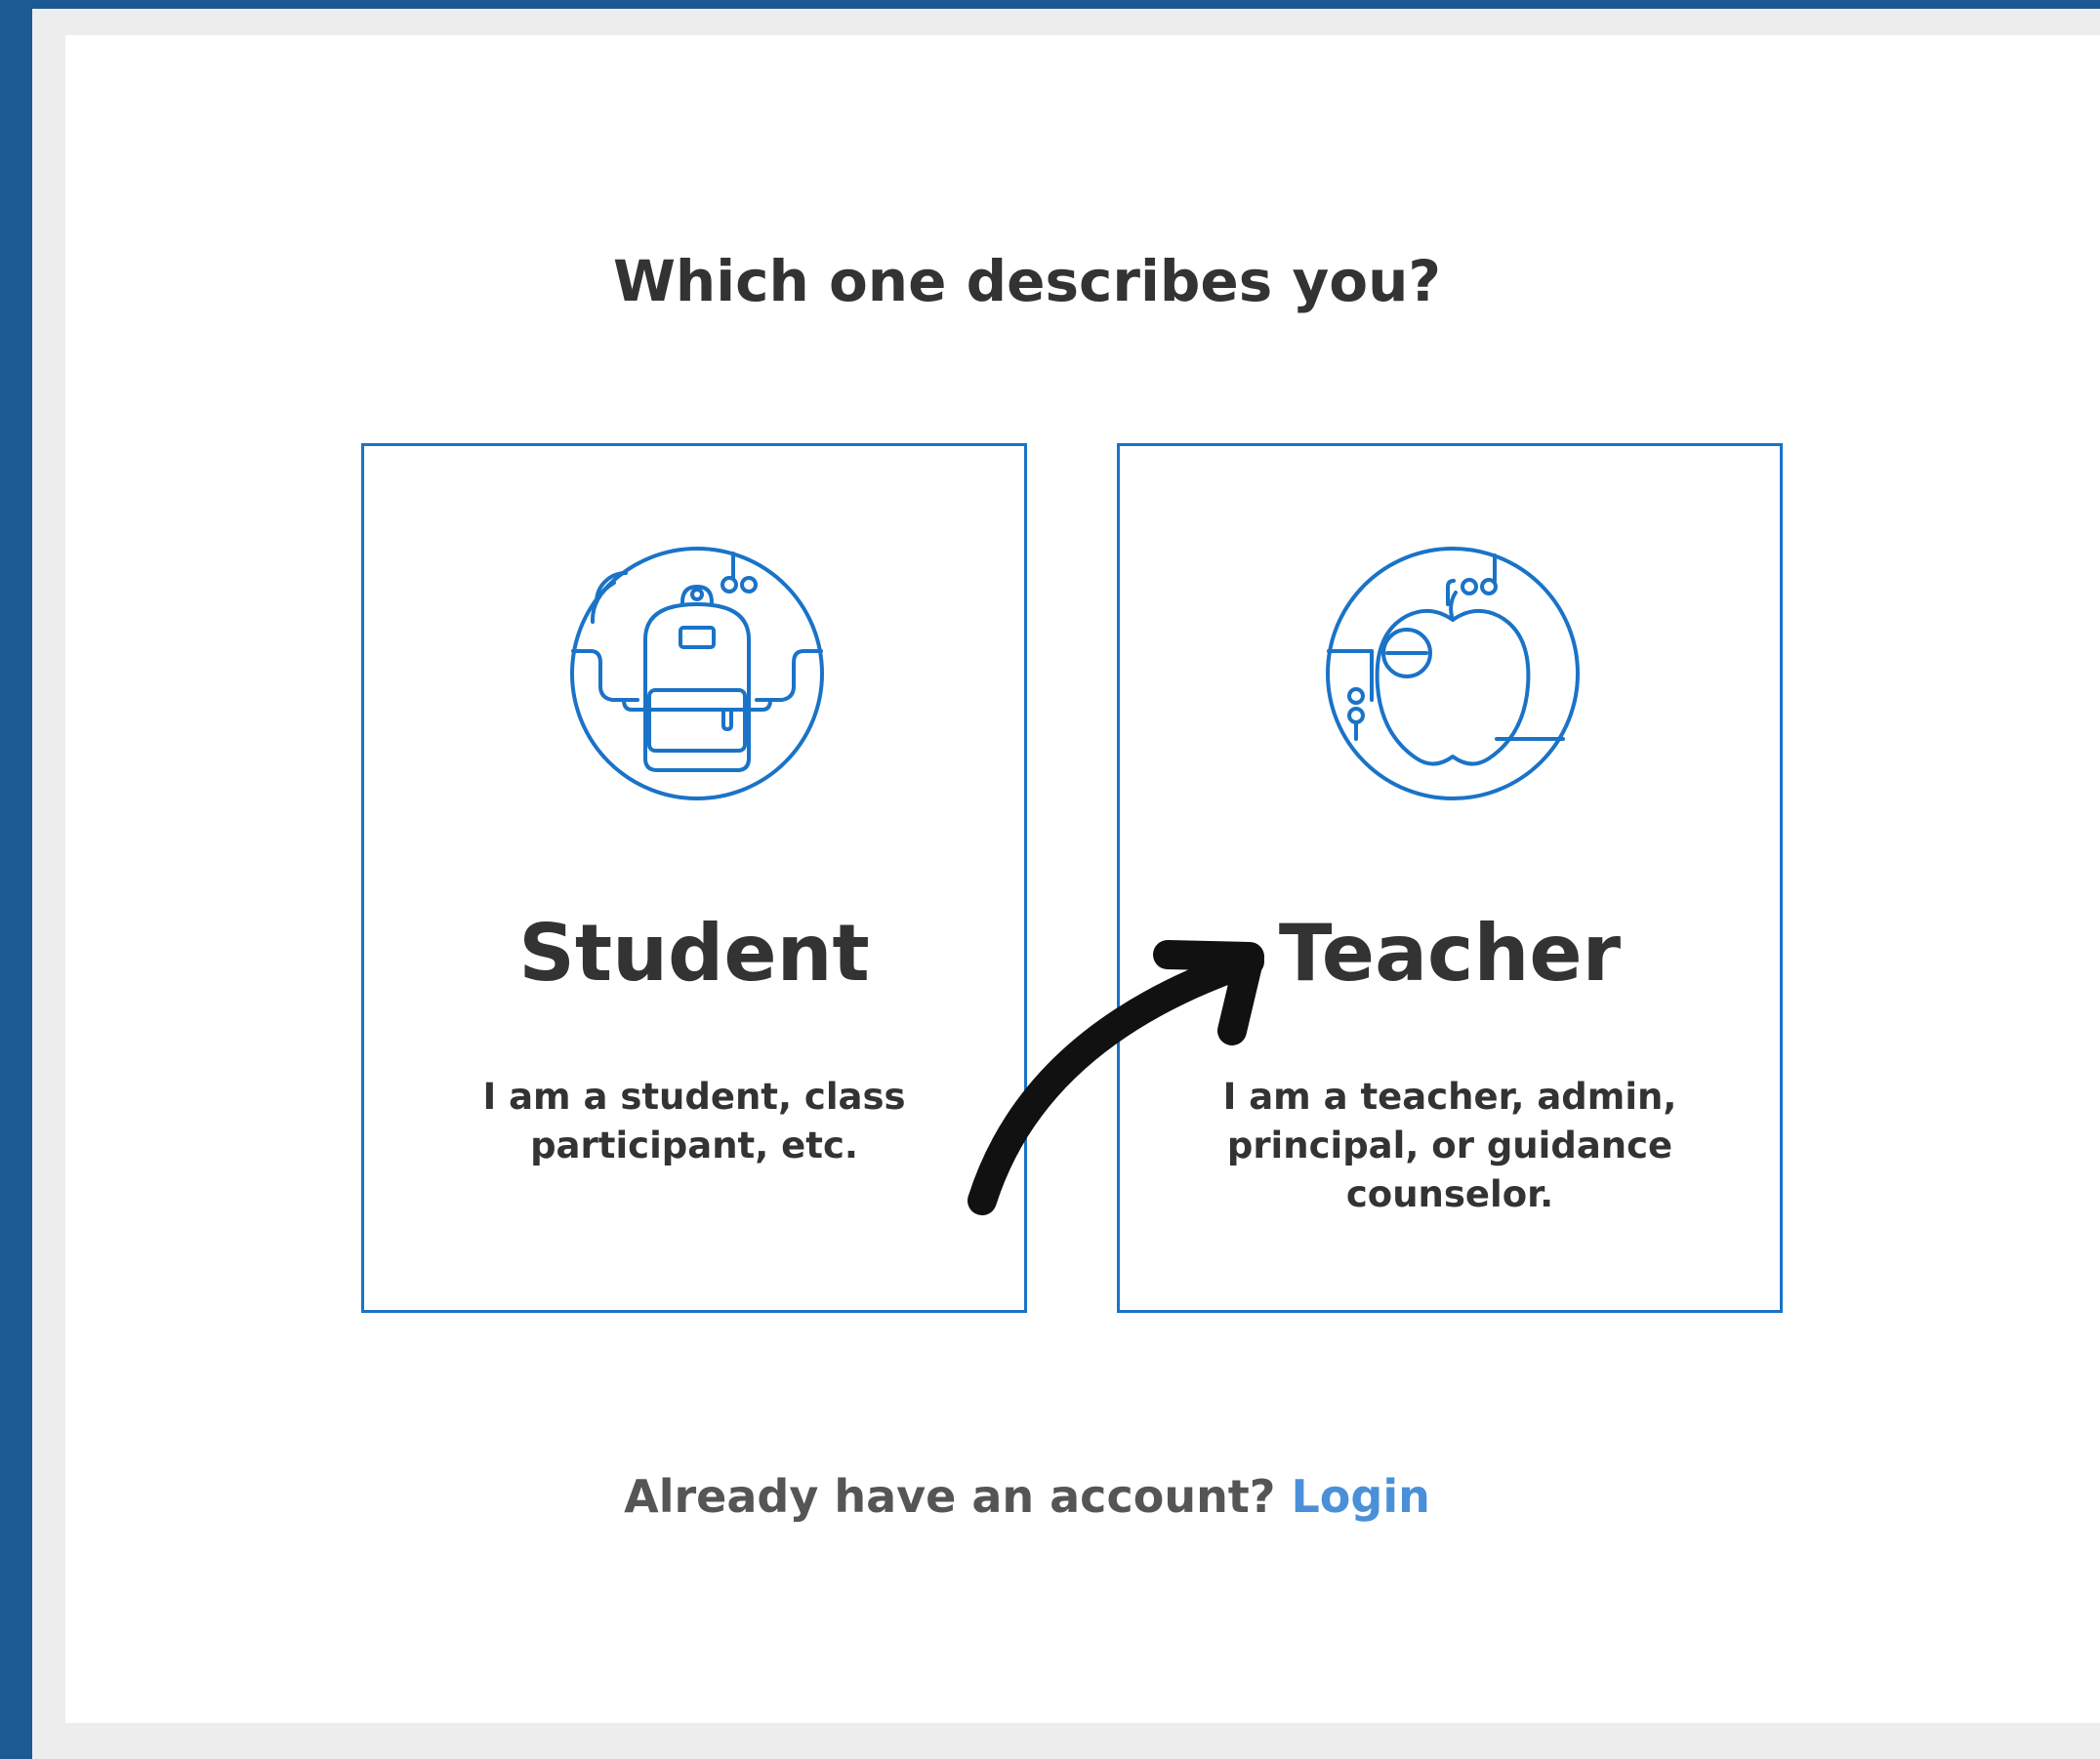 This screenshot has width=2100, height=1759. Describe the element at coordinates (1450, 953) in the screenshot. I see `teacher-title: Teacher` at that location.